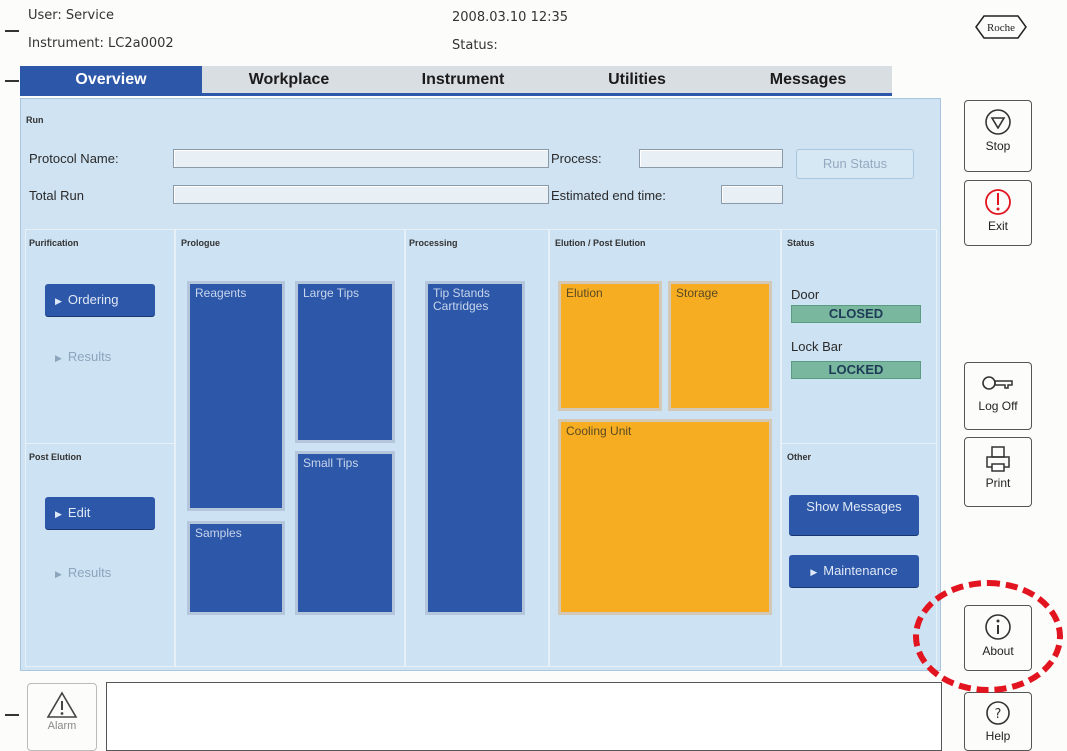 The image size is (1067, 751). What do you see at coordinates (54, 243) in the screenshot?
I see `purification-title: Purification` at bounding box center [54, 243].